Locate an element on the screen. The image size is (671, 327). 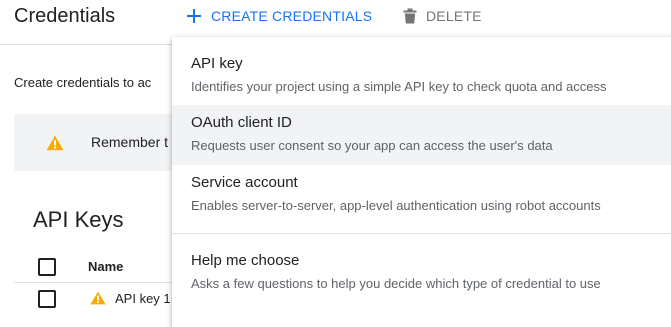
plus-icon is located at coordinates (194, 16).